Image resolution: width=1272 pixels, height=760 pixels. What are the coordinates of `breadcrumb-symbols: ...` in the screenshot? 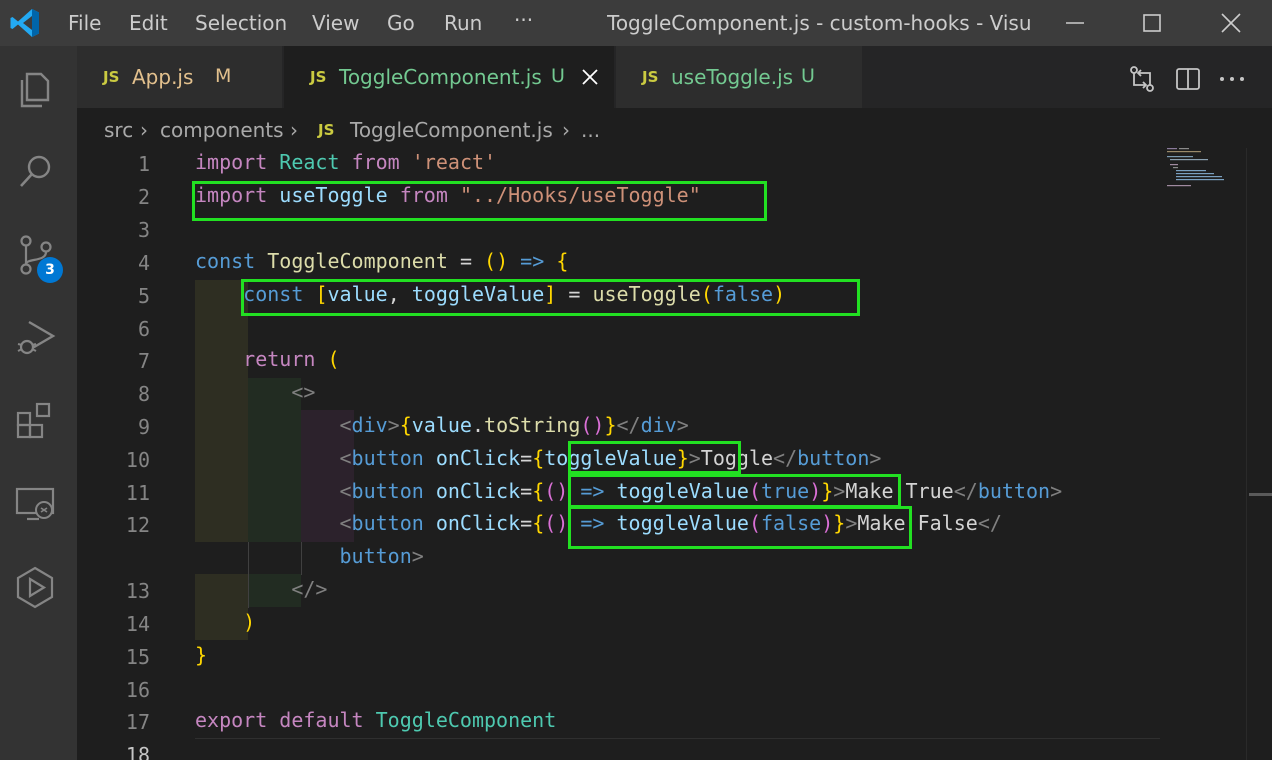 It's located at (590, 130).